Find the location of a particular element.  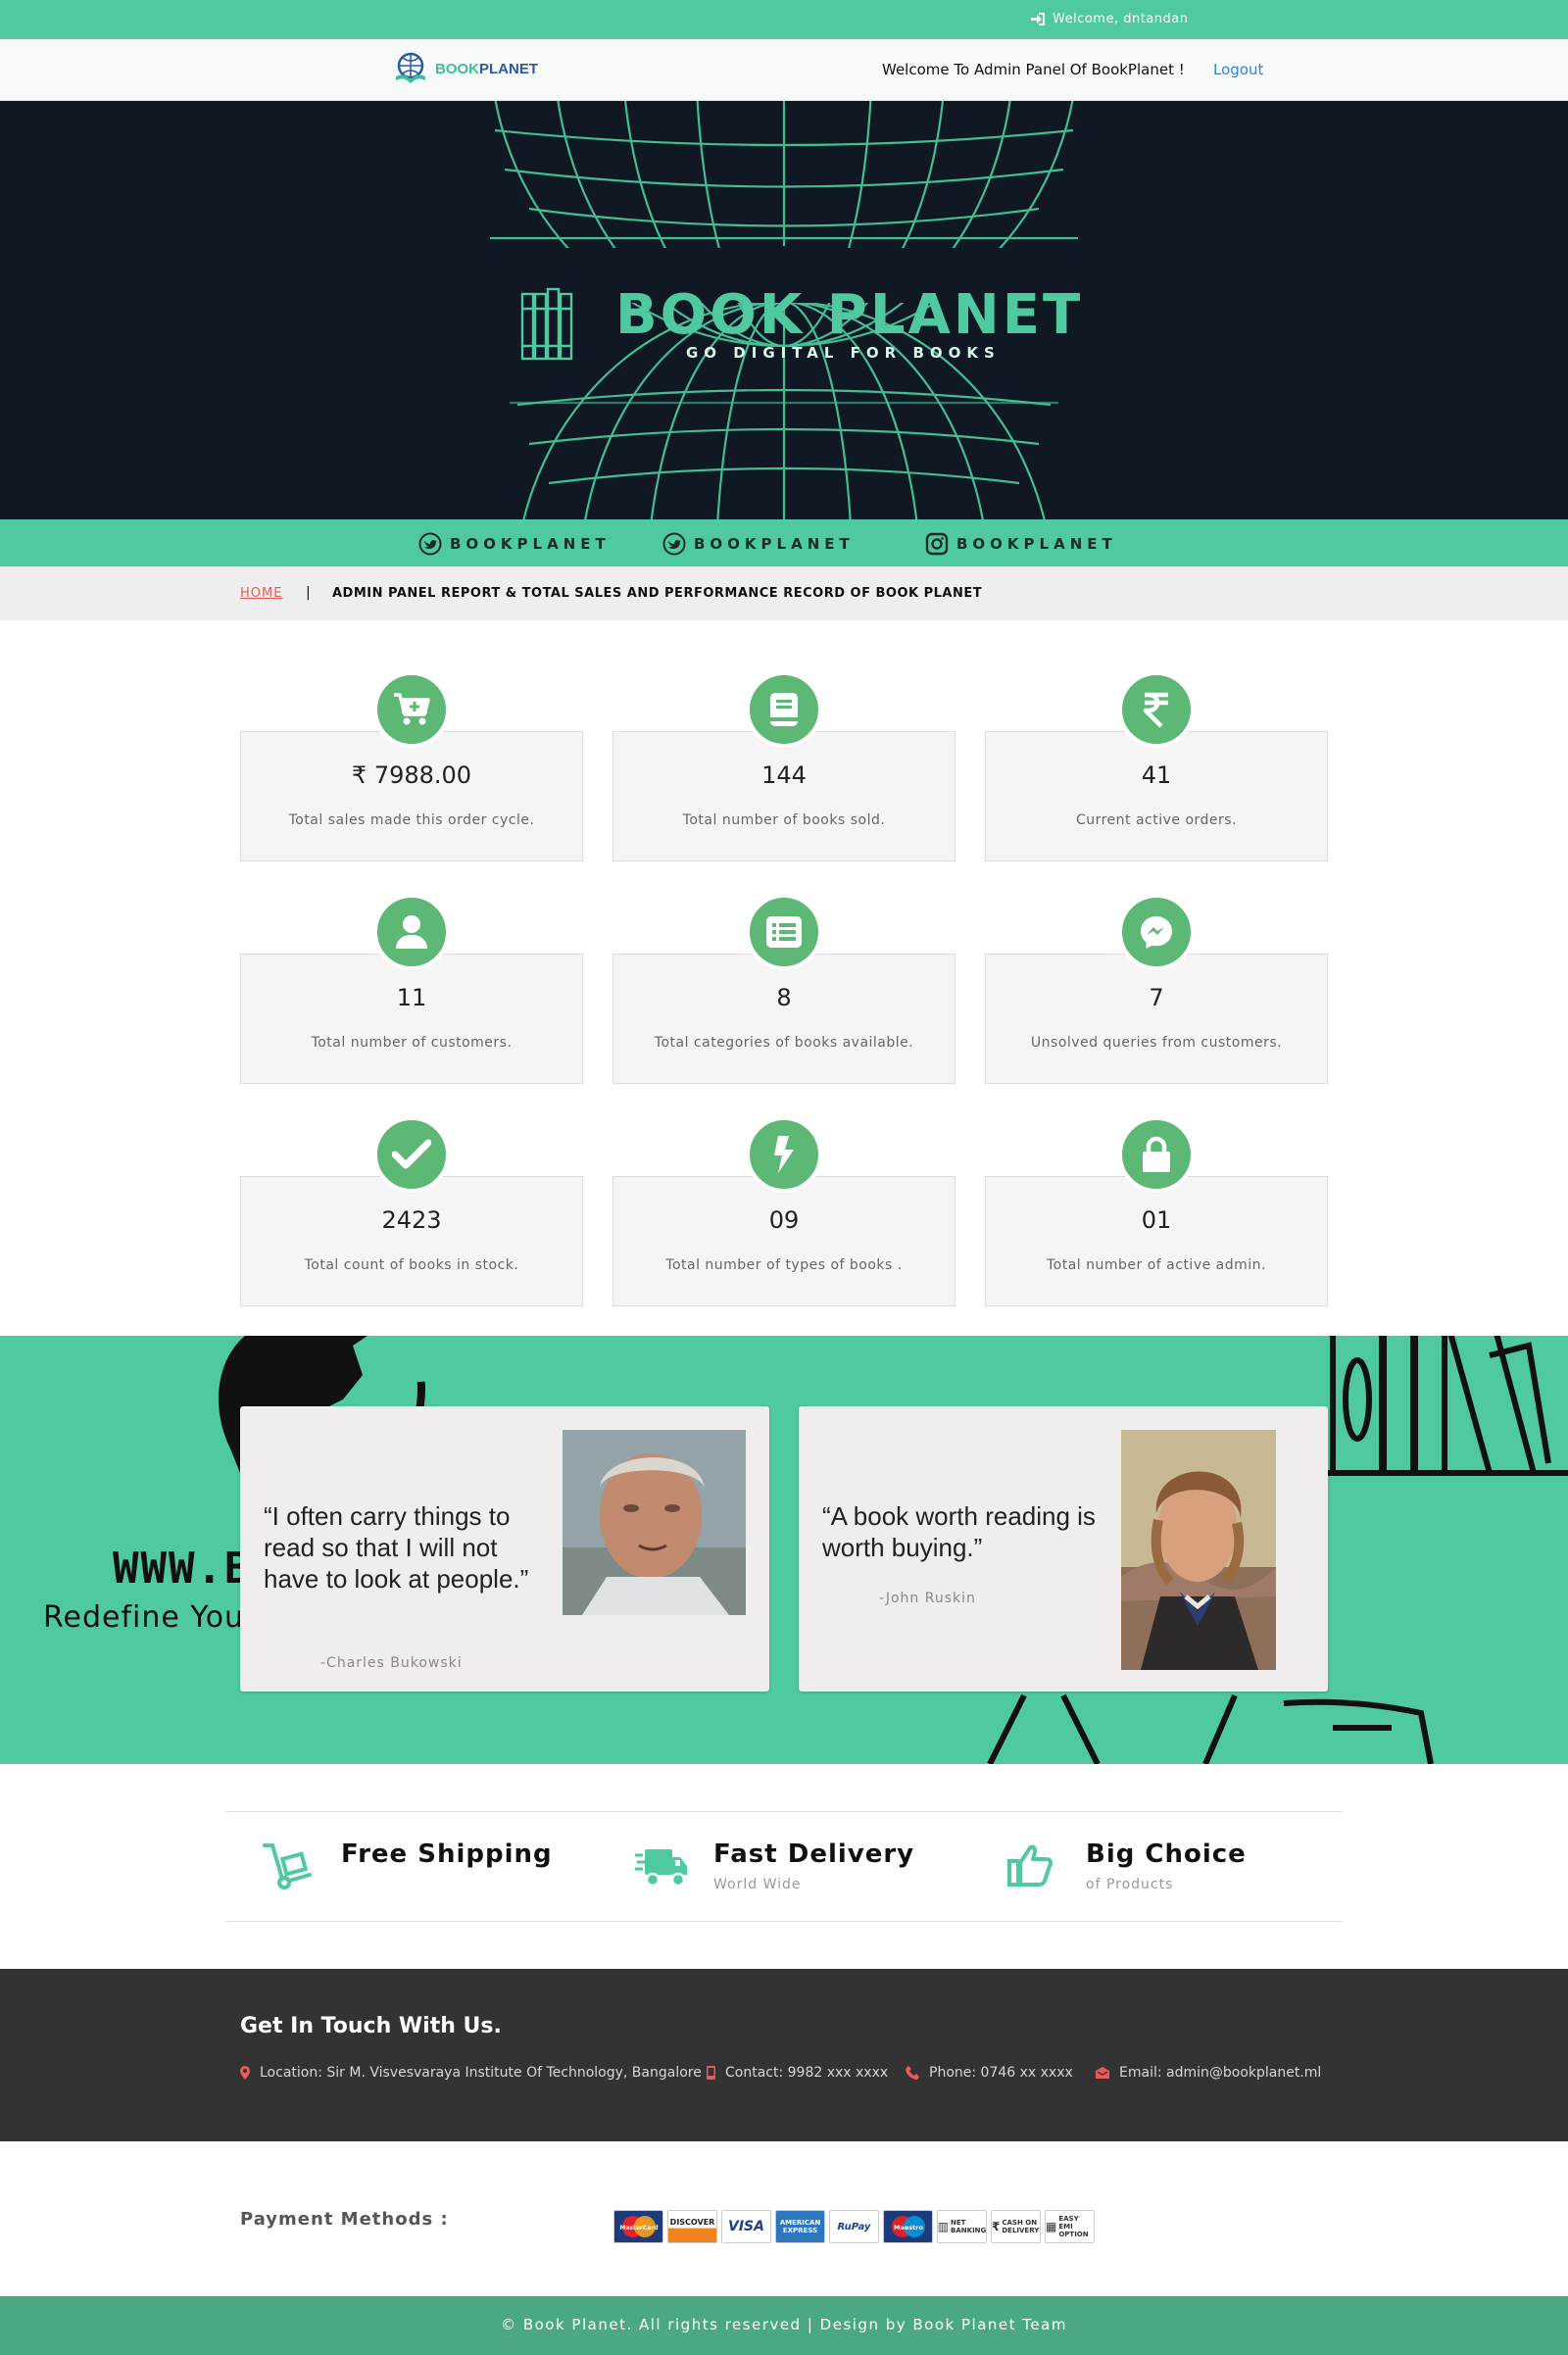

stat-value: 7 is located at coordinates (1156, 997).